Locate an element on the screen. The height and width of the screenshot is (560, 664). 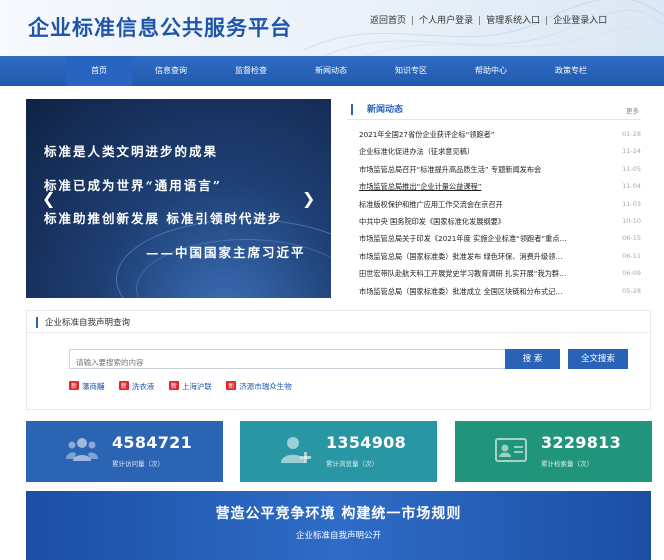
news-item: 标准版权保护和推广应用工作交流会在京召开 11-03 is located at coordinates (500, 204).